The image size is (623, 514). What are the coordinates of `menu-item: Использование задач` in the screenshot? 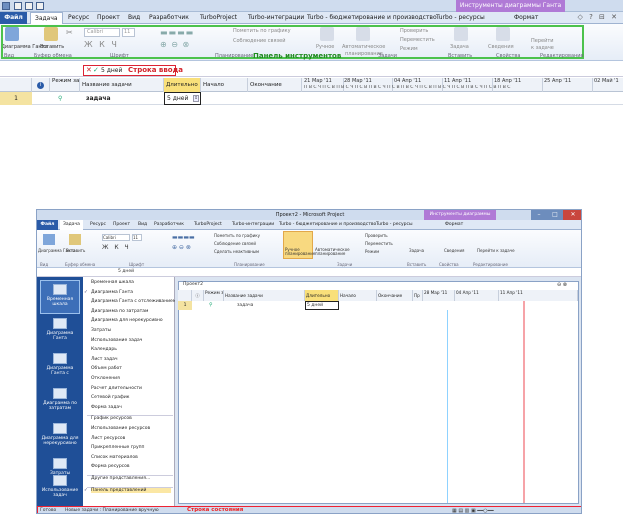 It's located at (116, 340).